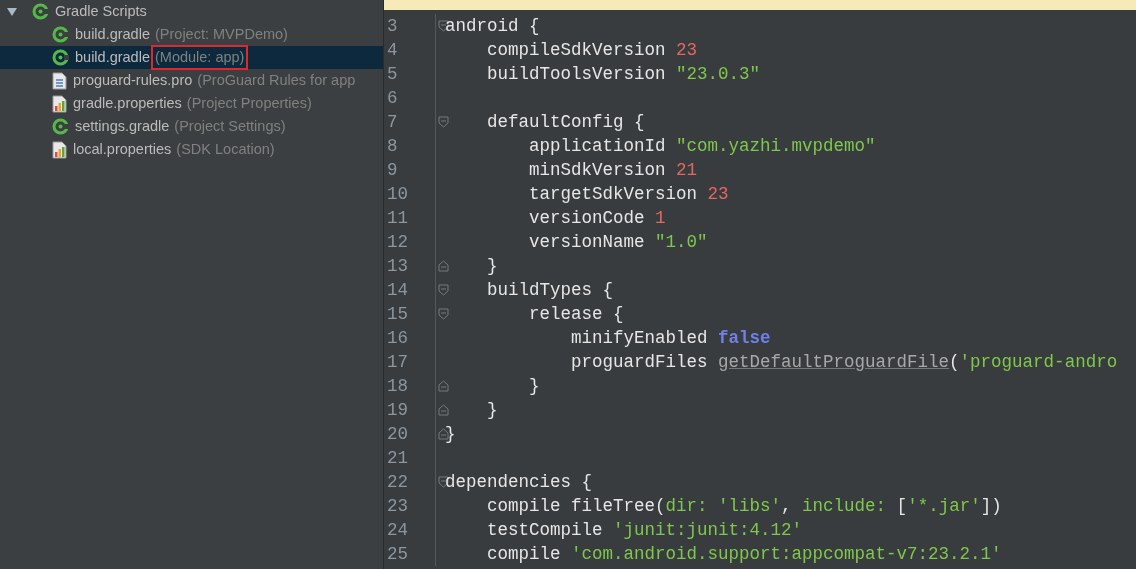 Image resolution: width=1136 pixels, height=569 pixels. What do you see at coordinates (200, 57) in the screenshot?
I see `file-description: (Module: app)` at bounding box center [200, 57].